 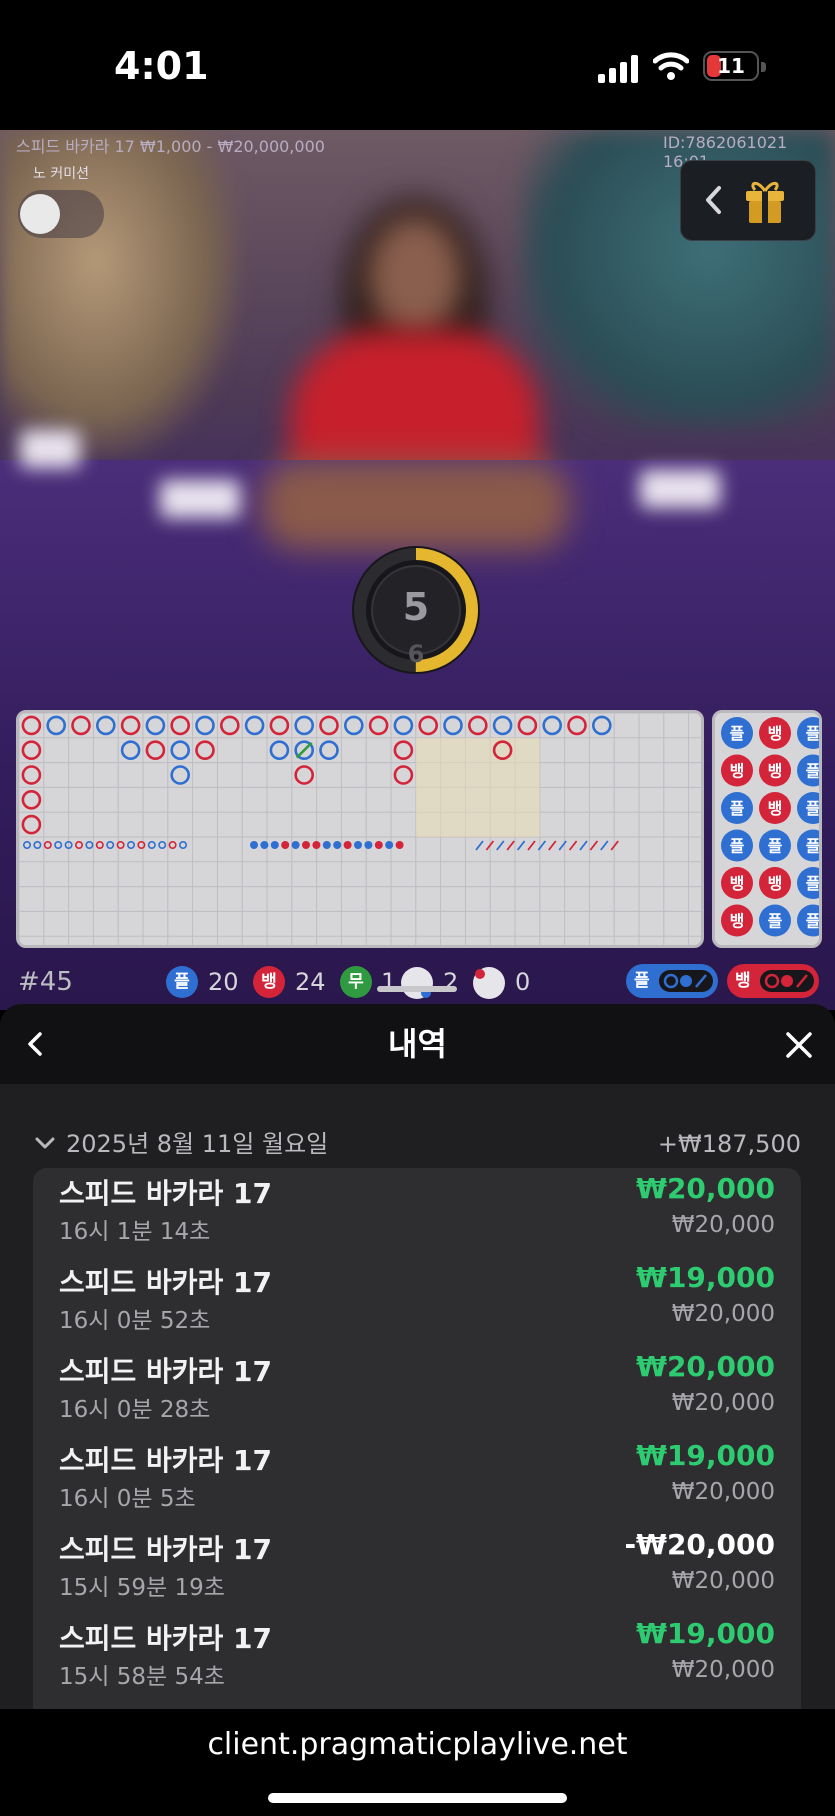 I want to click on banker-count: 24, so click(x=310, y=982).